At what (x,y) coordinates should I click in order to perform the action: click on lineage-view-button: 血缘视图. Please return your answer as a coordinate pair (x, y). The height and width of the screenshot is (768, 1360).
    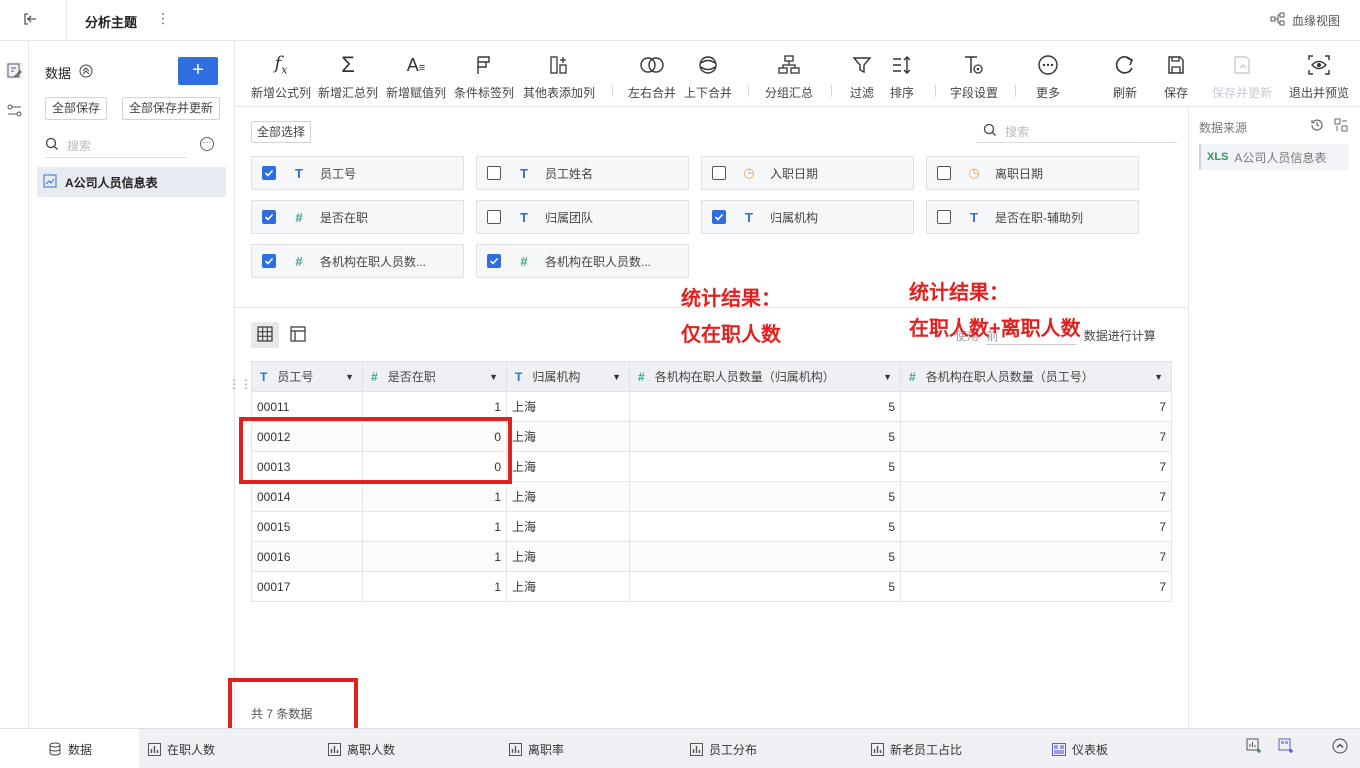
    Looking at the image, I should click on (1305, 20).